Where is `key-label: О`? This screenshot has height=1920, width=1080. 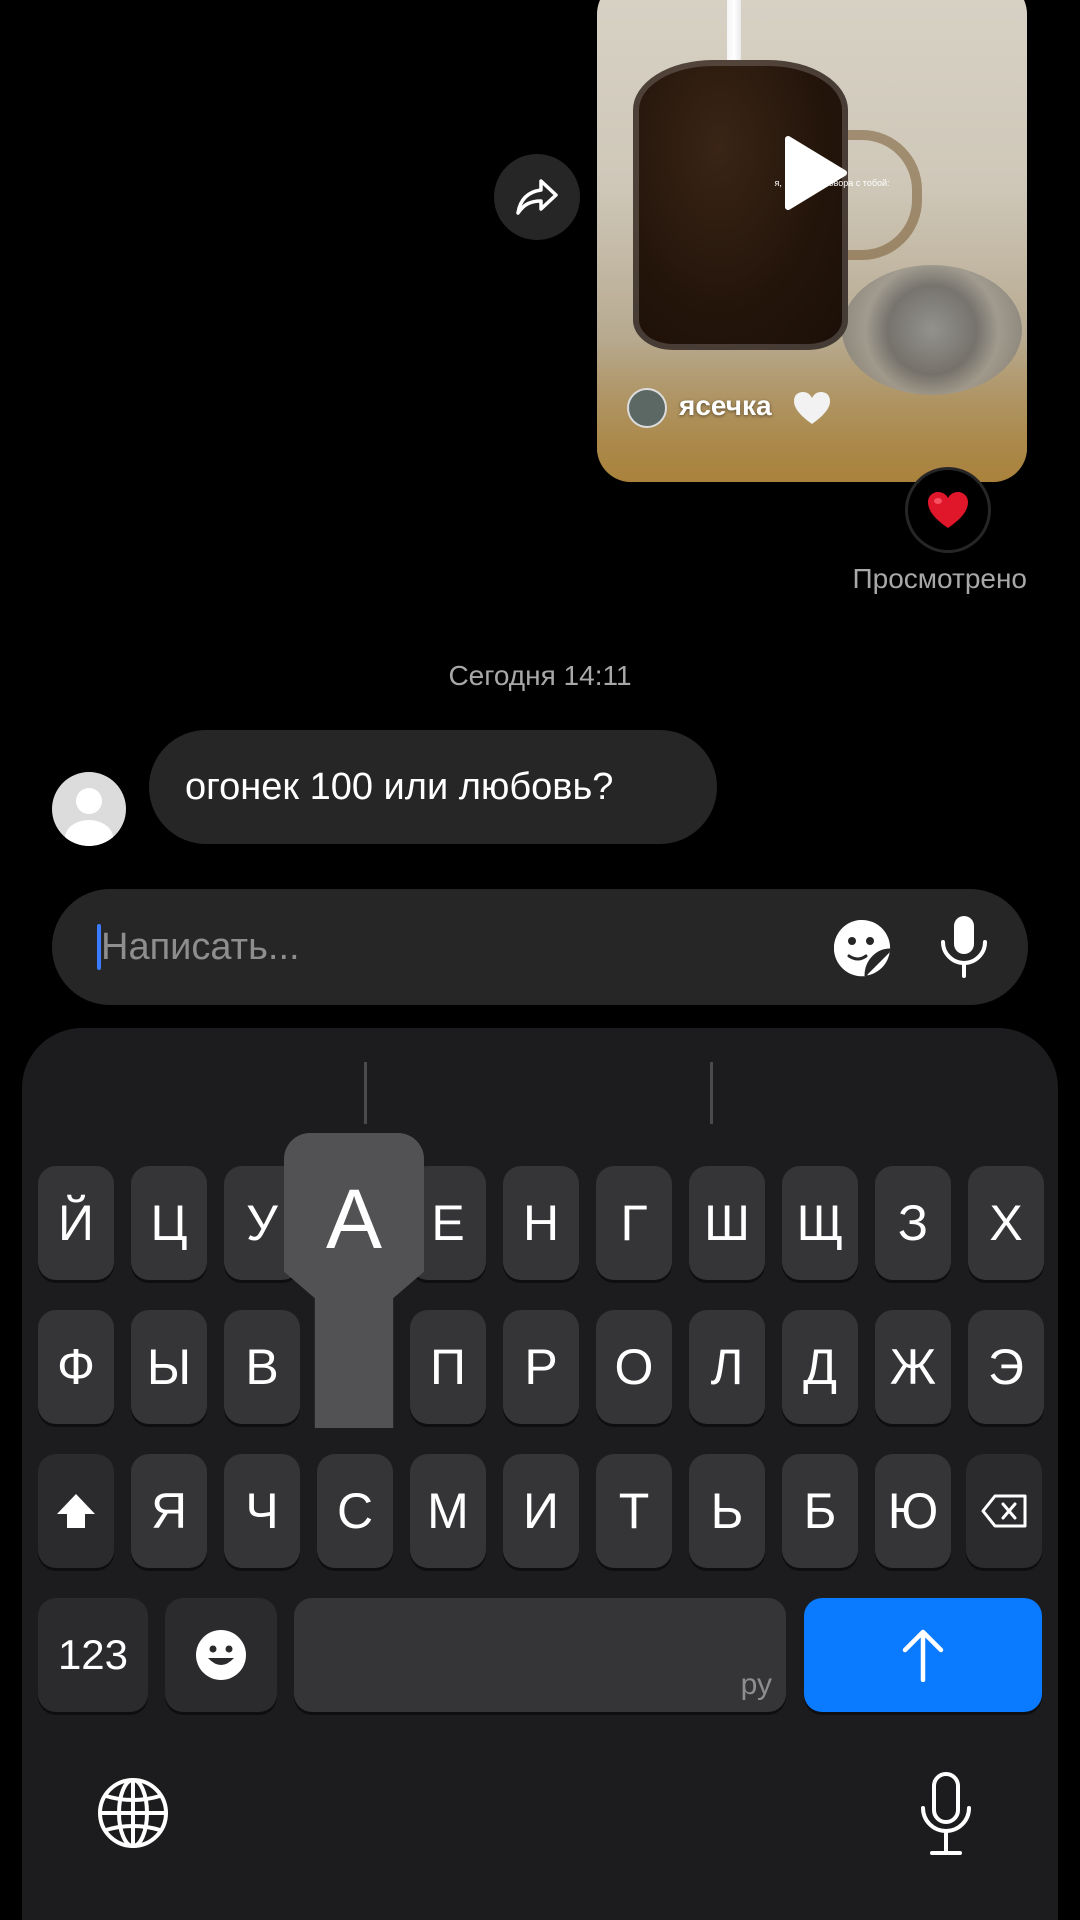 key-label: О is located at coordinates (634, 1367).